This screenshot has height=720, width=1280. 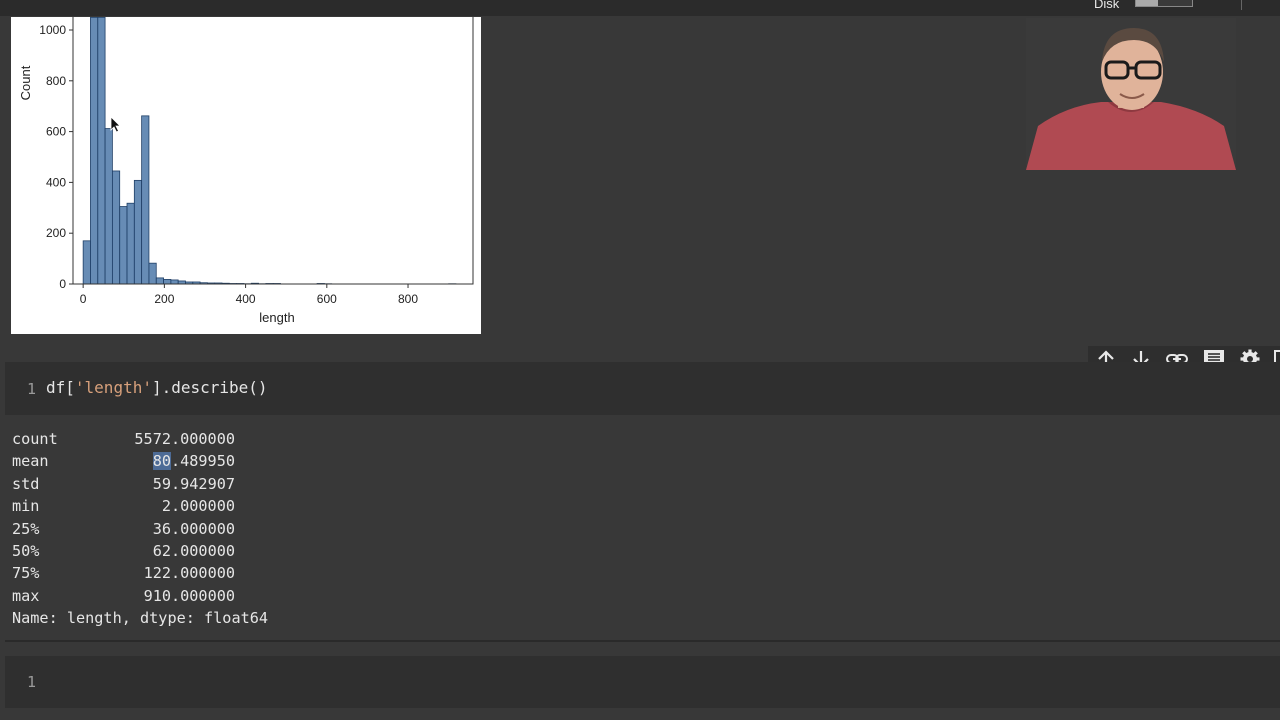 What do you see at coordinates (83, 299) in the screenshot?
I see `x-tick-label: 0` at bounding box center [83, 299].